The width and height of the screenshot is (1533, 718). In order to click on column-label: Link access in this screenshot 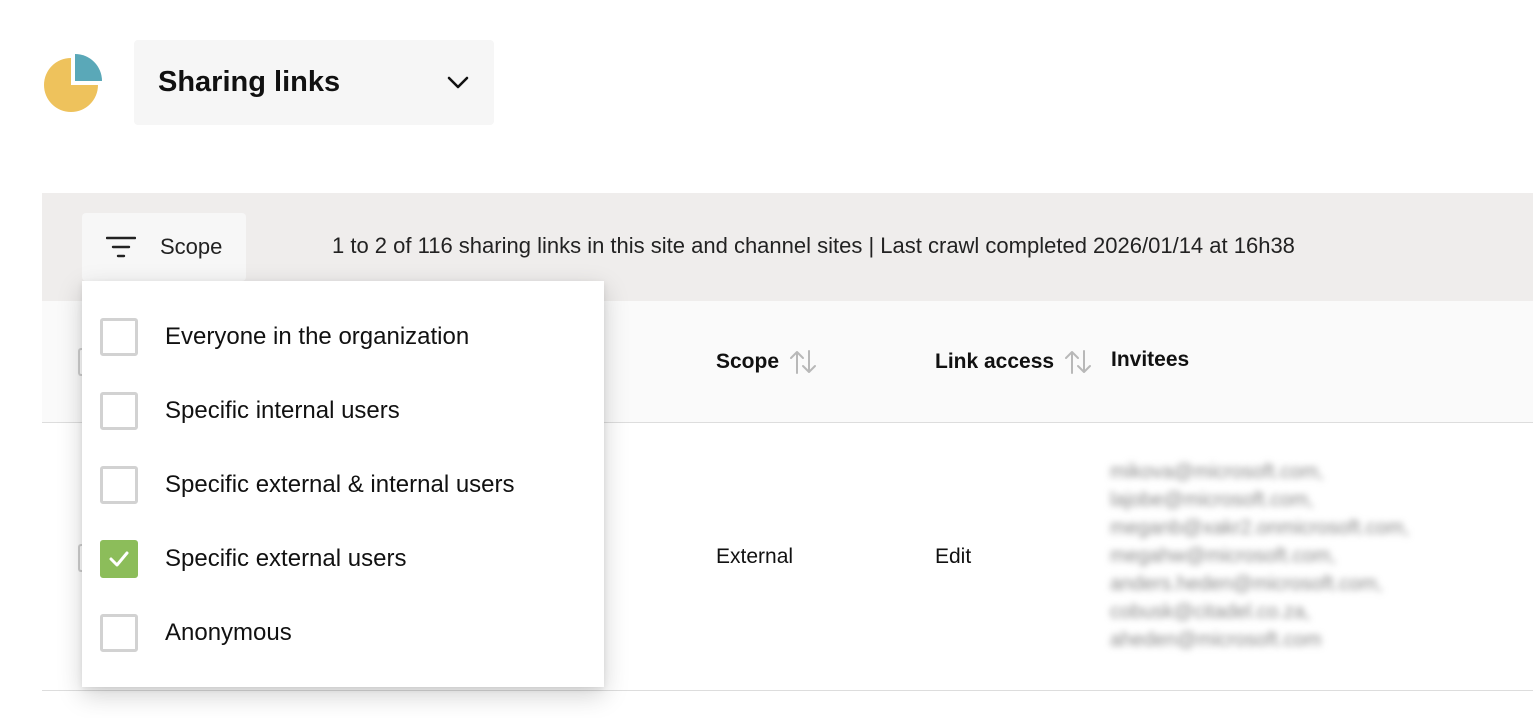, I will do `click(995, 361)`.